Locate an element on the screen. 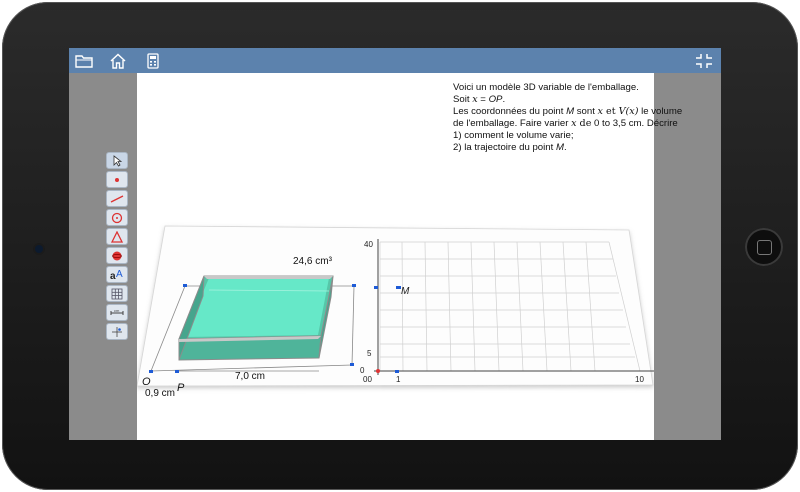 This screenshot has height=492, width=800. grid-tool-icon is located at coordinates (117, 293).